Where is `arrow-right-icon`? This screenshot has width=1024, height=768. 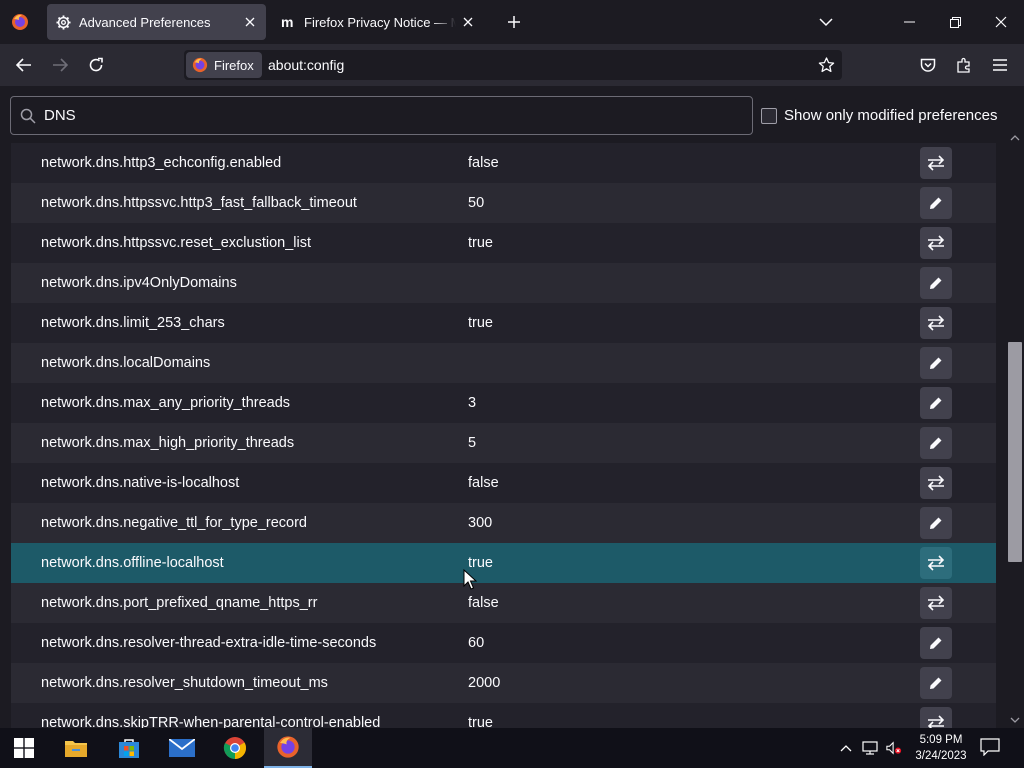 arrow-right-icon is located at coordinates (60, 65).